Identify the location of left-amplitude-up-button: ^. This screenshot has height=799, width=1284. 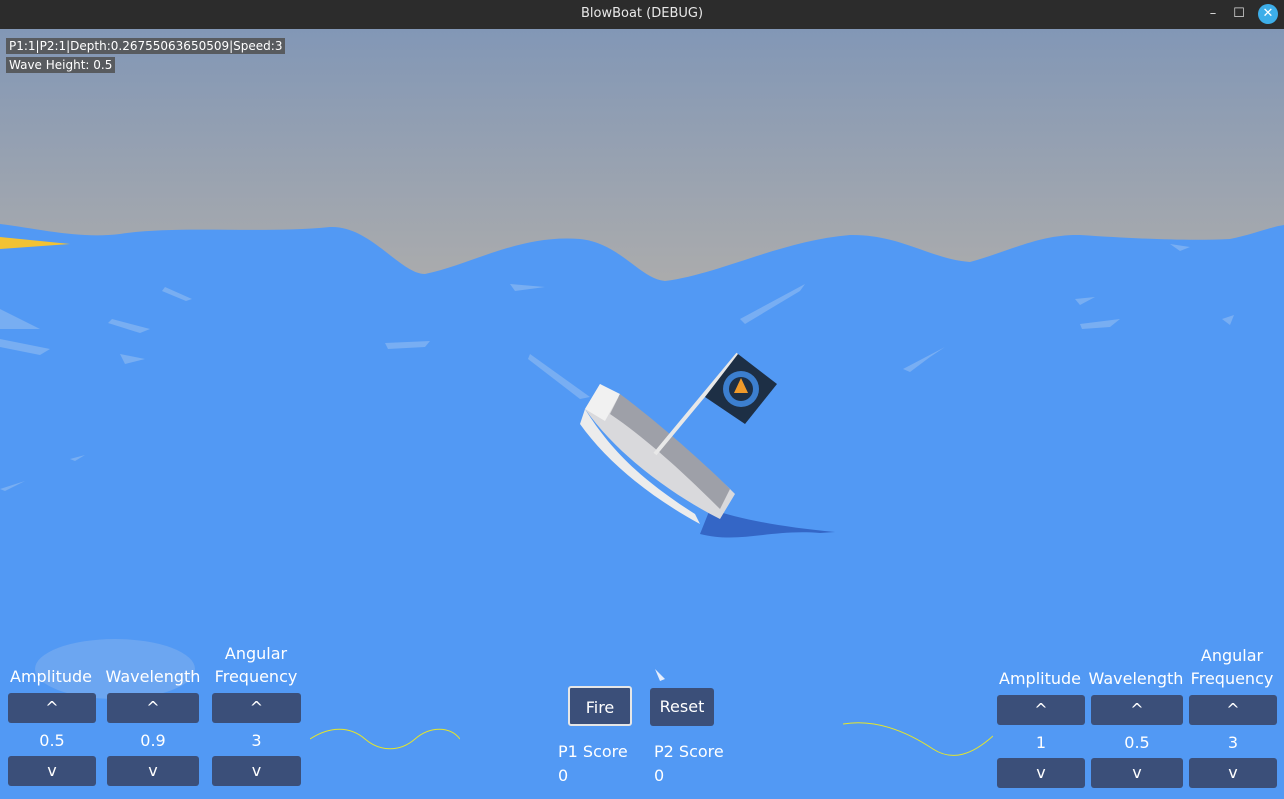
(52, 708).